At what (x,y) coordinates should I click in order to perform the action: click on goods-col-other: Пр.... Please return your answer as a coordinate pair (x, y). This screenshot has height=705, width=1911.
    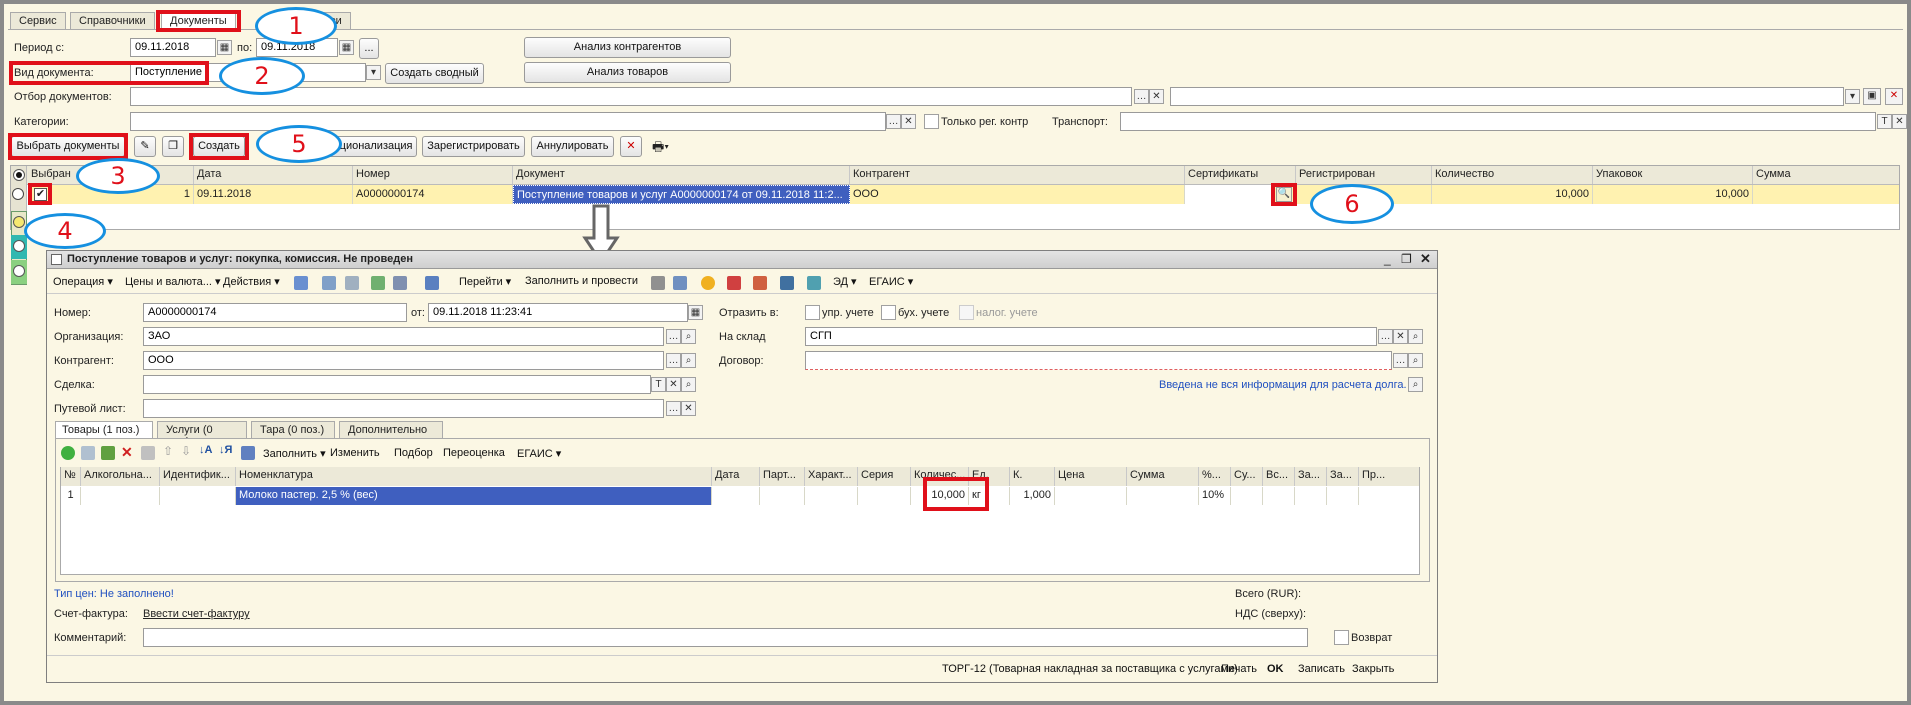
    Looking at the image, I should click on (1389, 476).